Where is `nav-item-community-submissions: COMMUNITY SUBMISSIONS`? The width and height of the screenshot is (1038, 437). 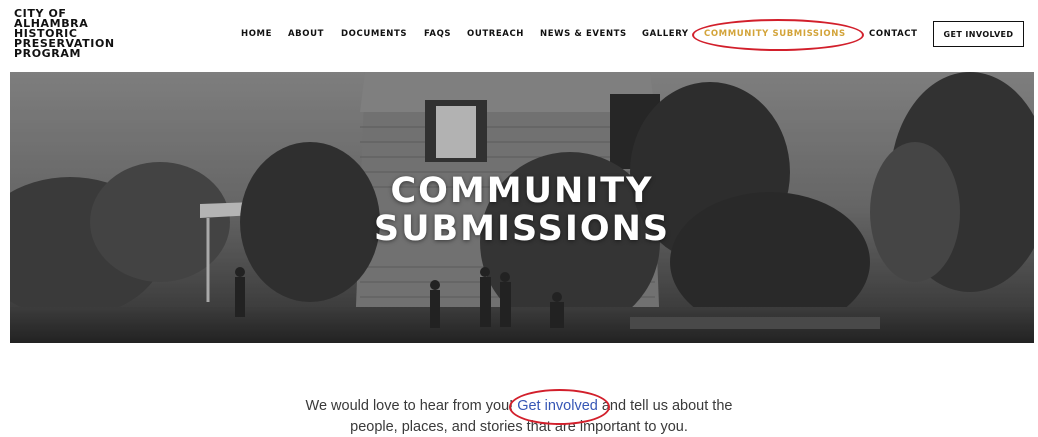 nav-item-community-submissions: COMMUNITY SUBMISSIONS is located at coordinates (775, 34).